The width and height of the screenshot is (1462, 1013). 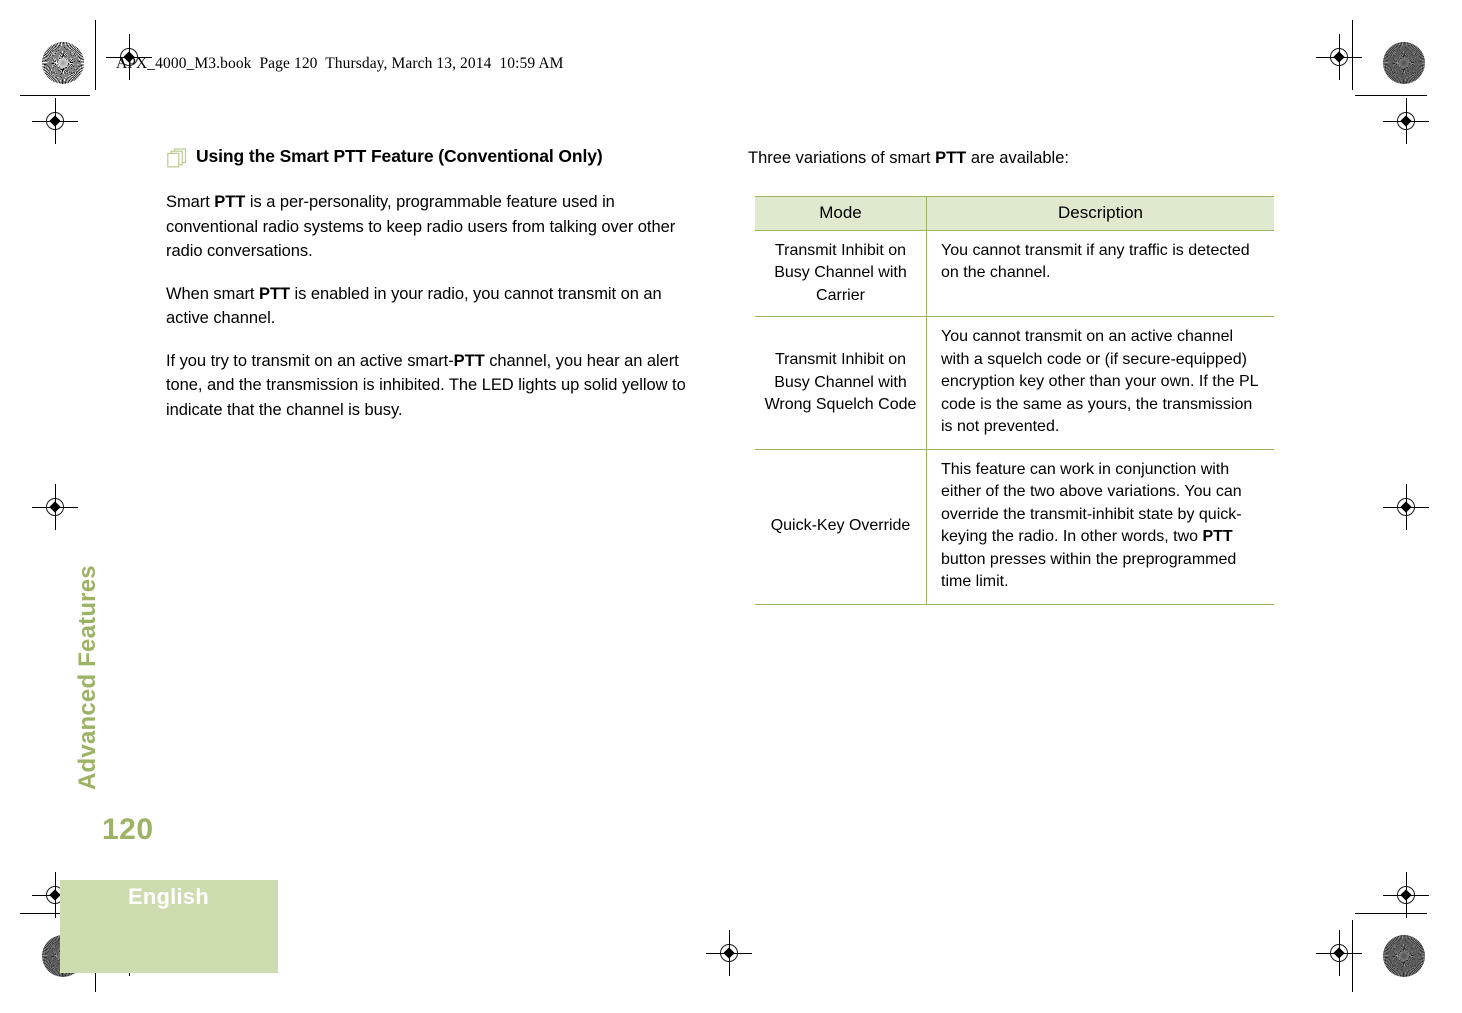 What do you see at coordinates (55, 507) in the screenshot?
I see `registration-mark-middle-left` at bounding box center [55, 507].